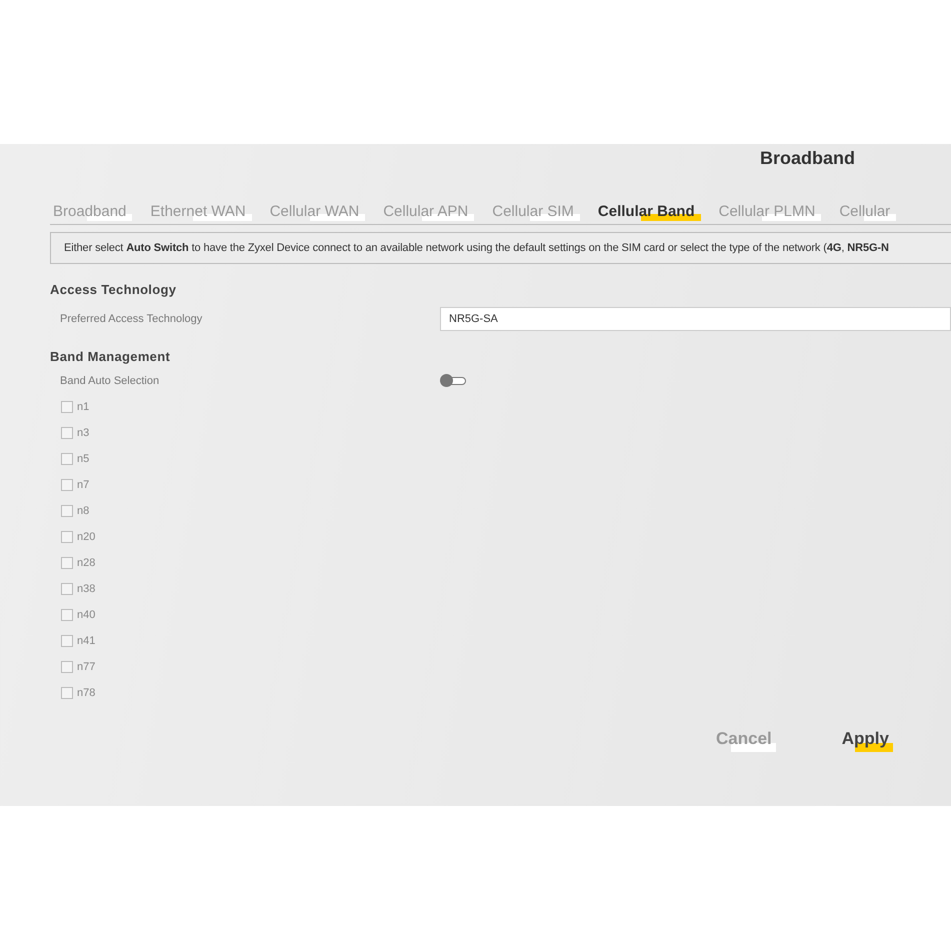 The width and height of the screenshot is (951, 951). Describe the element at coordinates (454, 380) in the screenshot. I see `band-auto-toggle` at that location.